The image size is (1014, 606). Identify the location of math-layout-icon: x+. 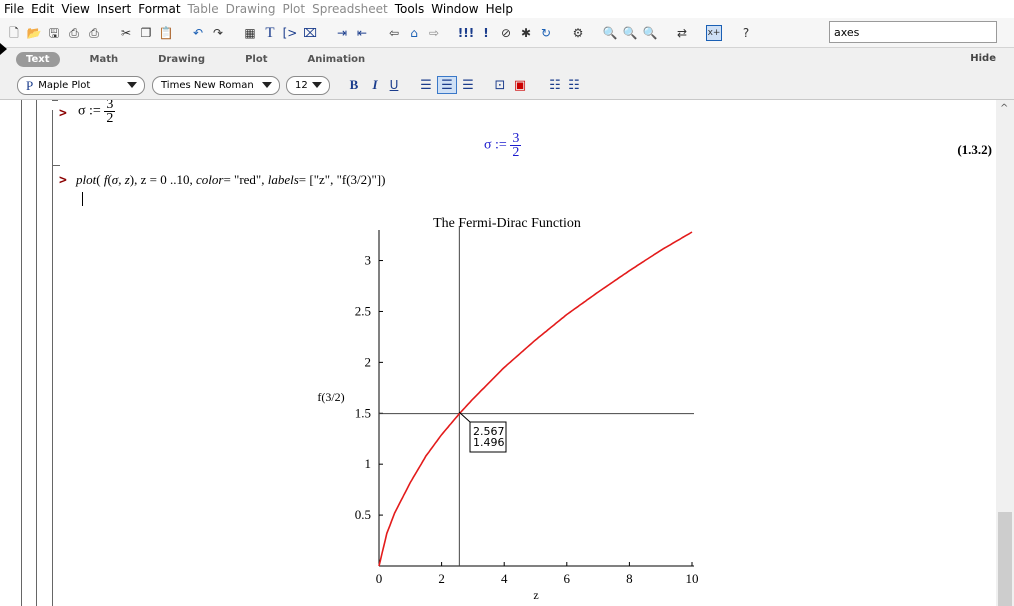
(714, 32).